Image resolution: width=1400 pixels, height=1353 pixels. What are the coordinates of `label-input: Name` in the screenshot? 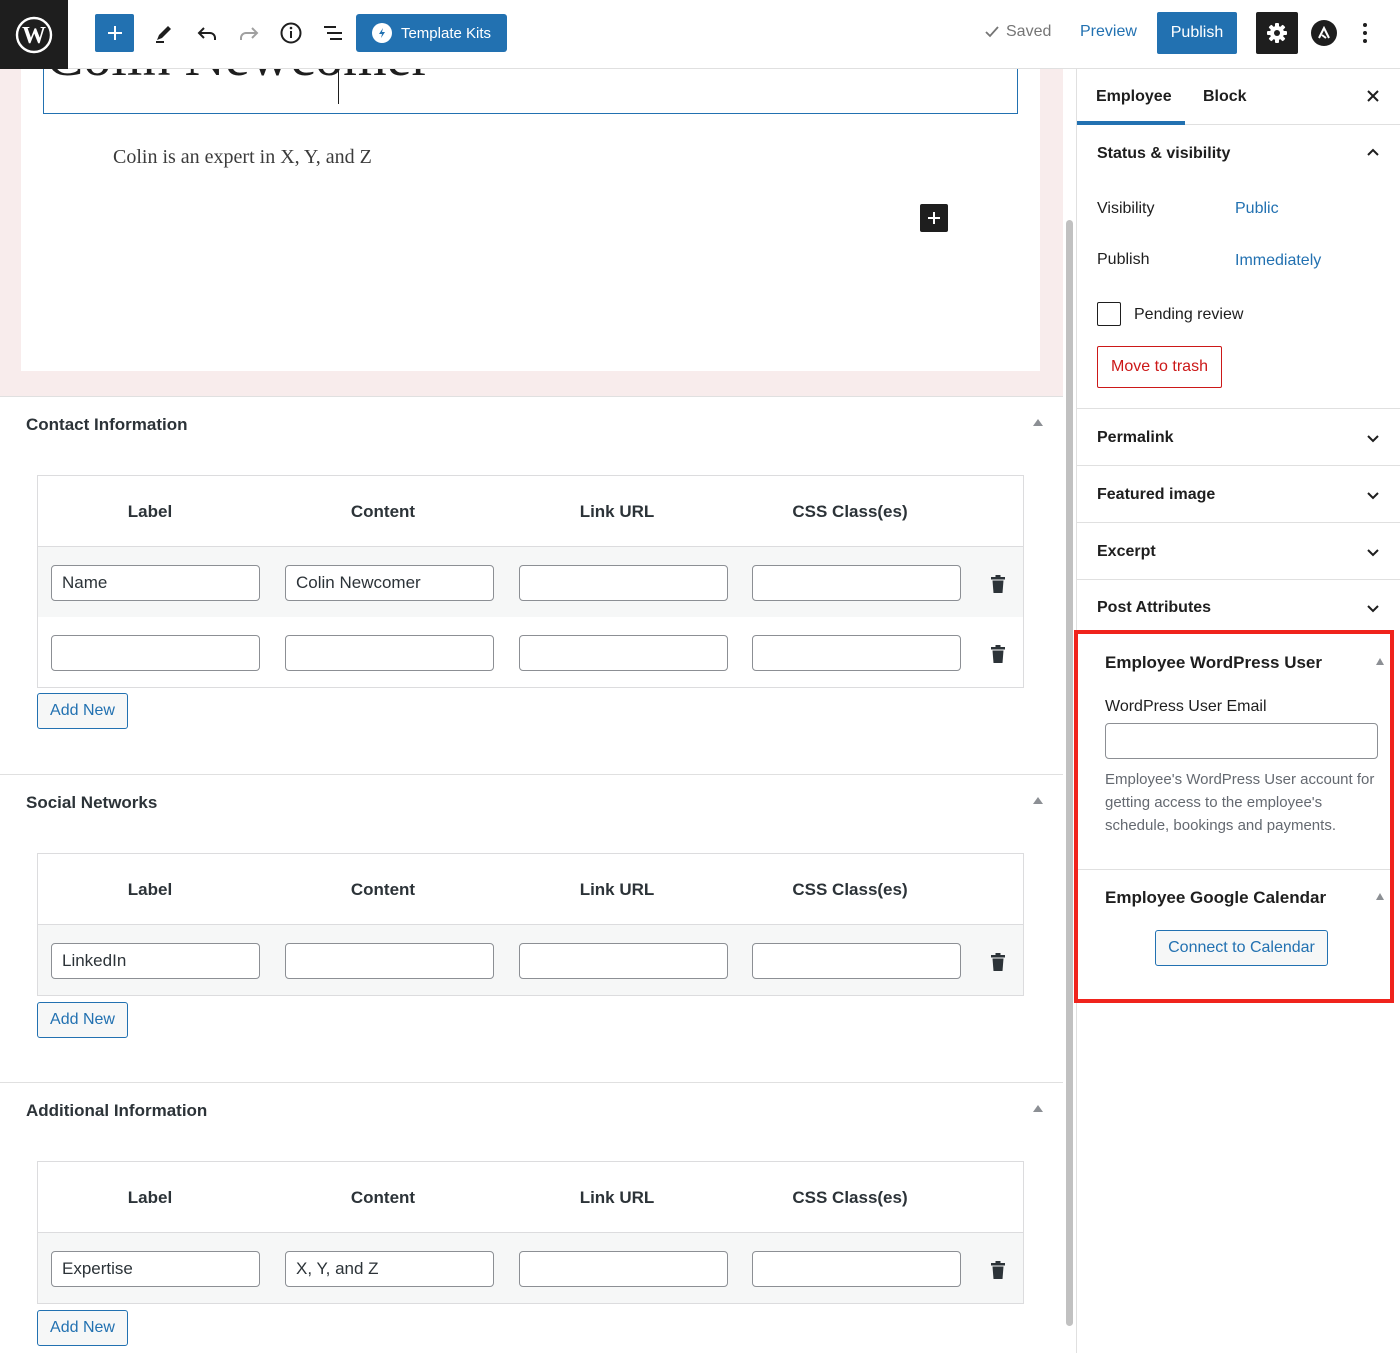 It's located at (155, 583).